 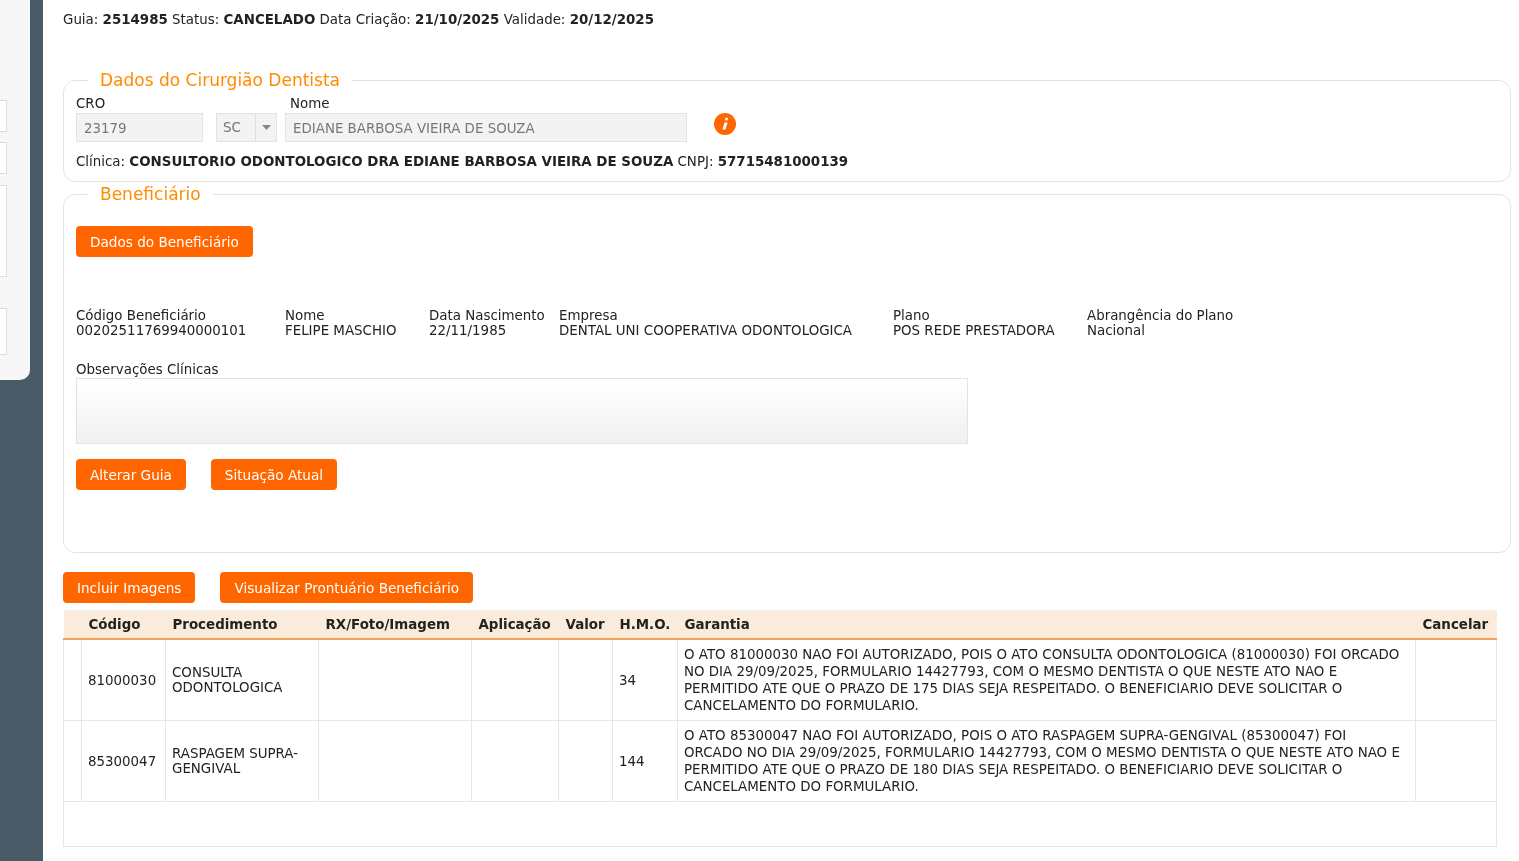 What do you see at coordinates (266, 127) in the screenshot?
I see `caret-icon` at bounding box center [266, 127].